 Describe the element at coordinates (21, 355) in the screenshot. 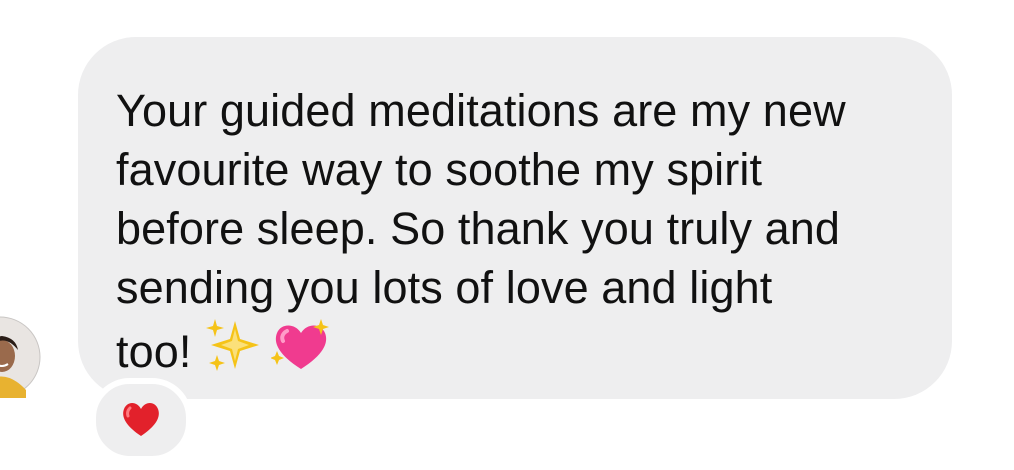

I see `avatar` at that location.